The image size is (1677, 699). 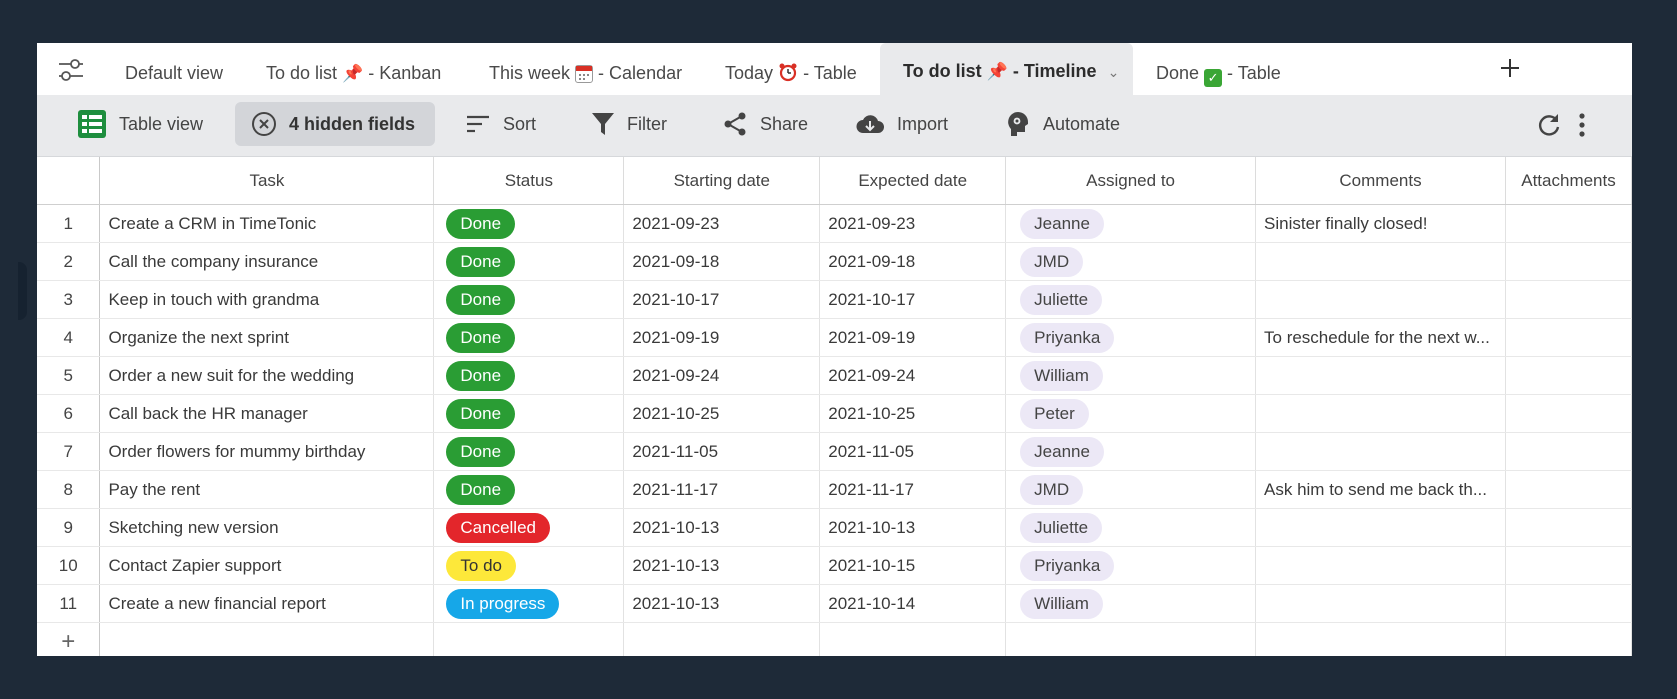 I want to click on expected-date-cell: 2021-09-19, so click(x=913, y=337).